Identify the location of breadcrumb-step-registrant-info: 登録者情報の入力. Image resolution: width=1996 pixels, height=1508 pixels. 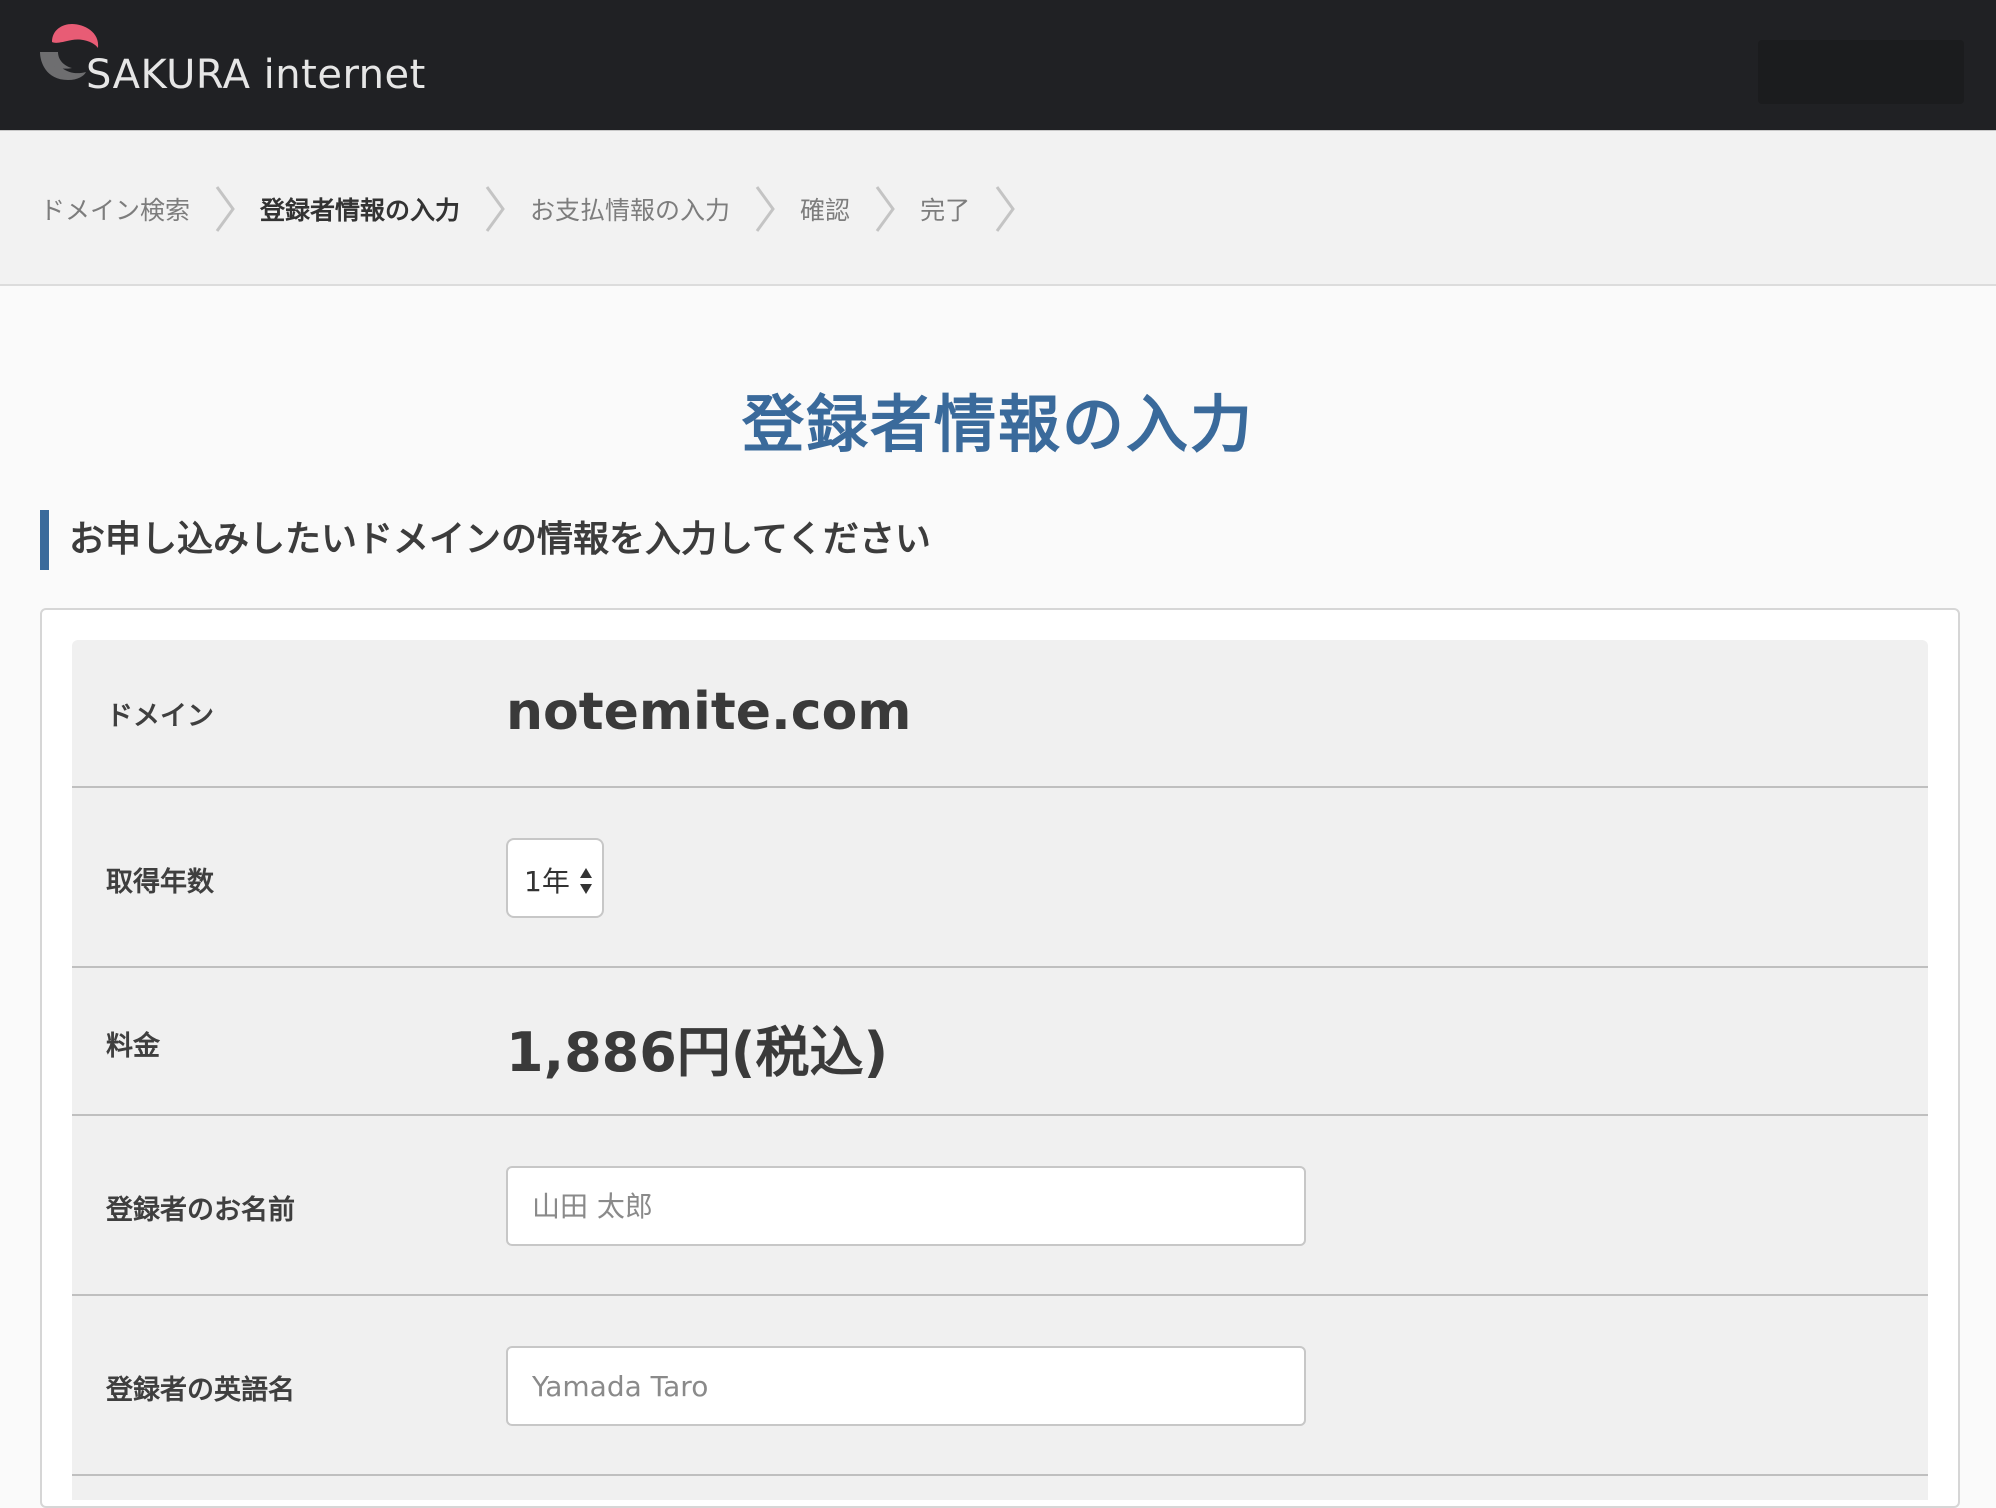
(395, 209).